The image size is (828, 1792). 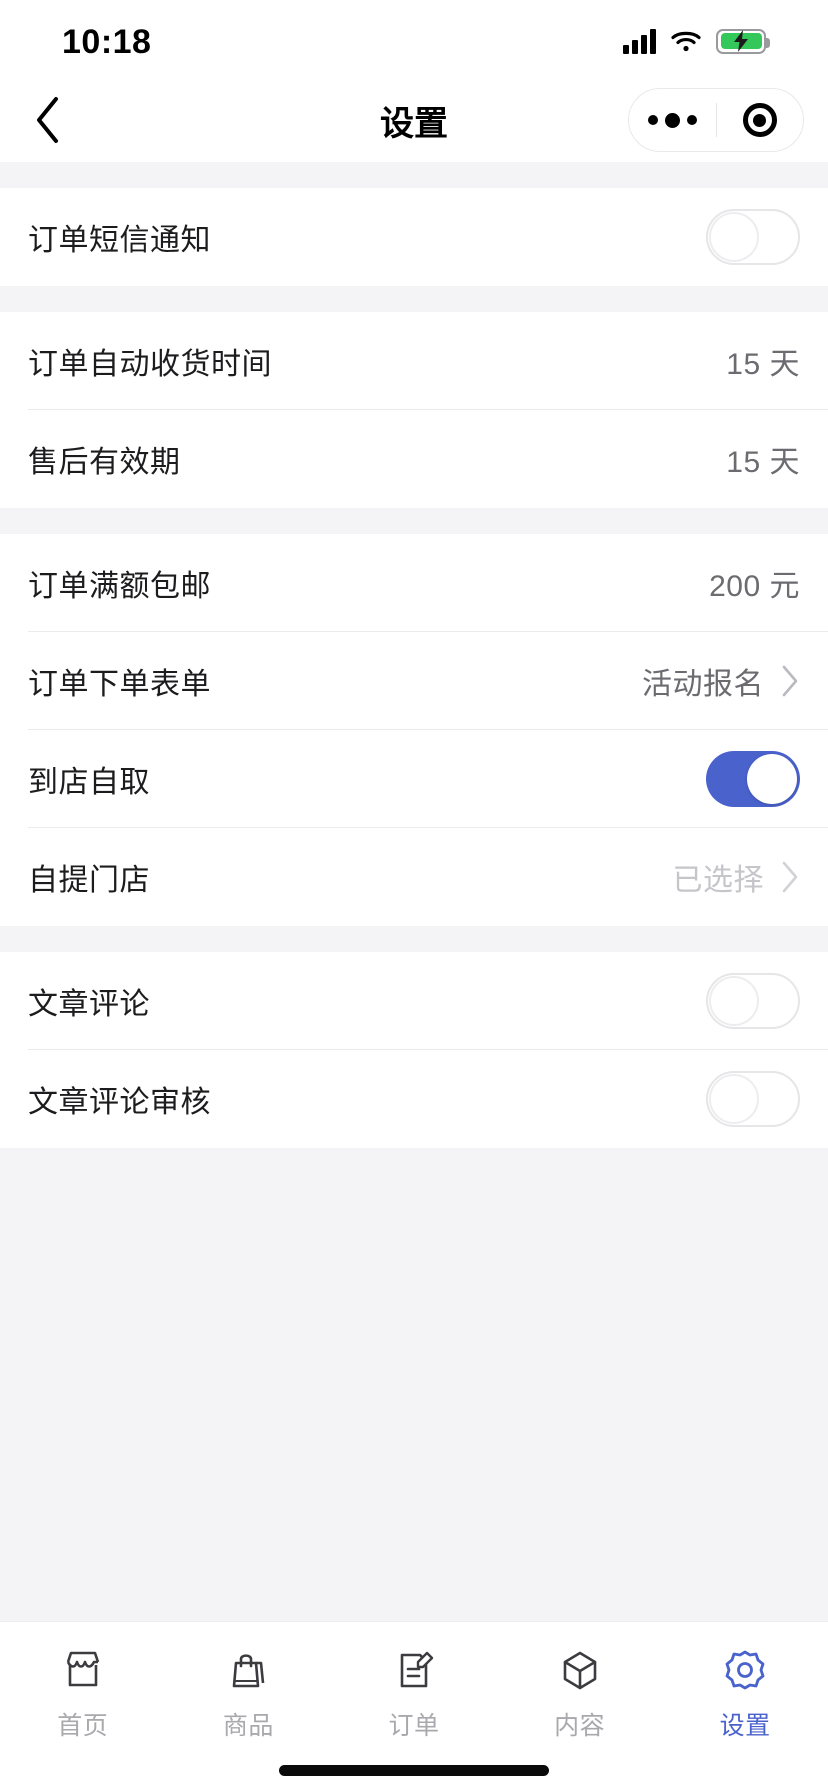 I want to click on row-free-shipping-threshold: 订单满额包邮 200 元, so click(x=414, y=583).